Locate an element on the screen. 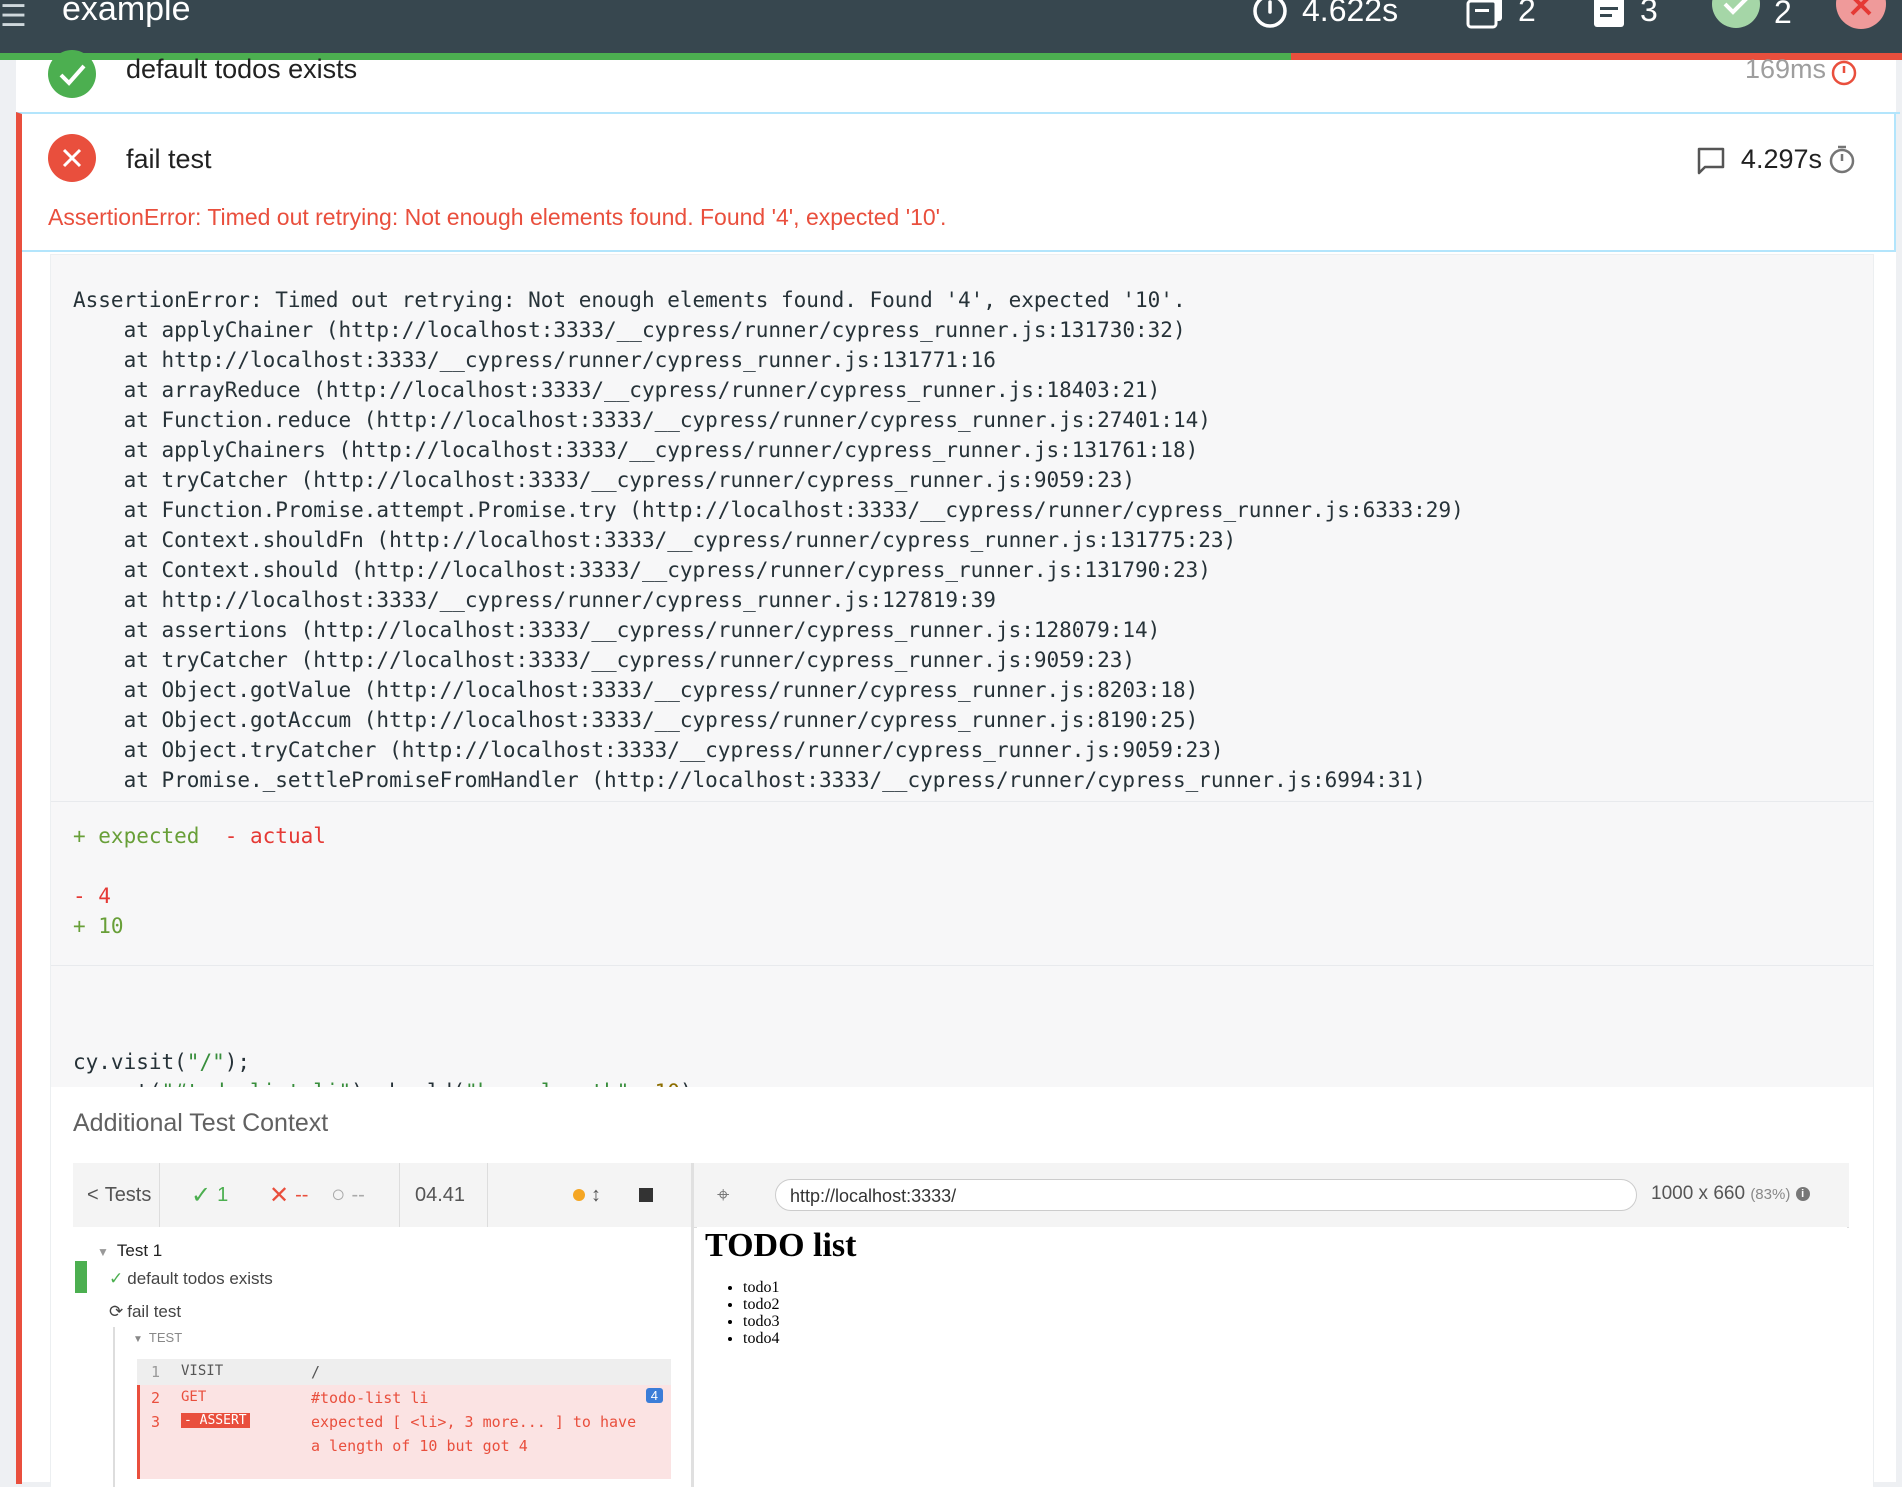 The width and height of the screenshot is (1902, 1487). report-title: example is located at coordinates (126, 14).